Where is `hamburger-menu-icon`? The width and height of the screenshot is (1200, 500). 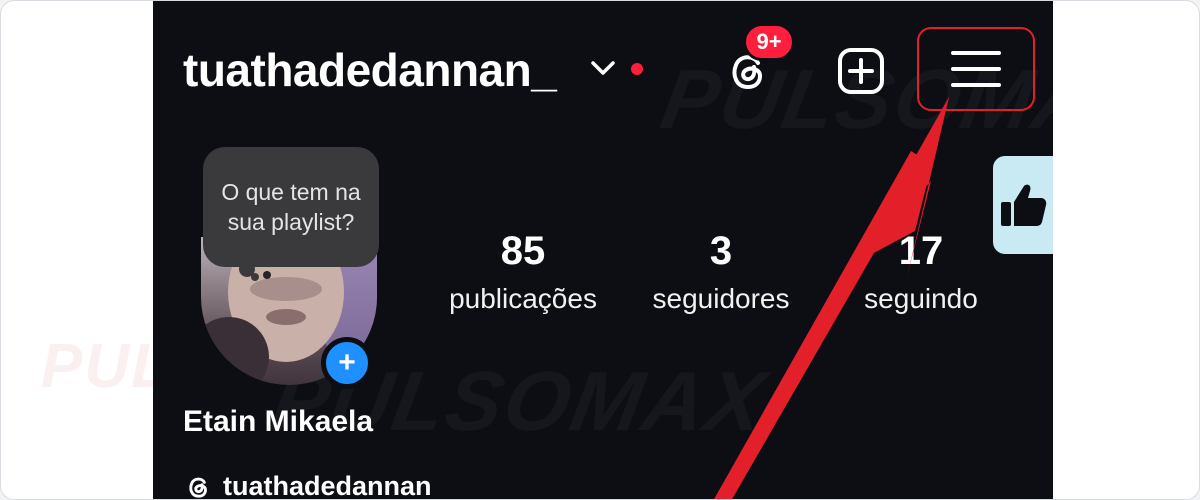
hamburger-menu-icon is located at coordinates (976, 69).